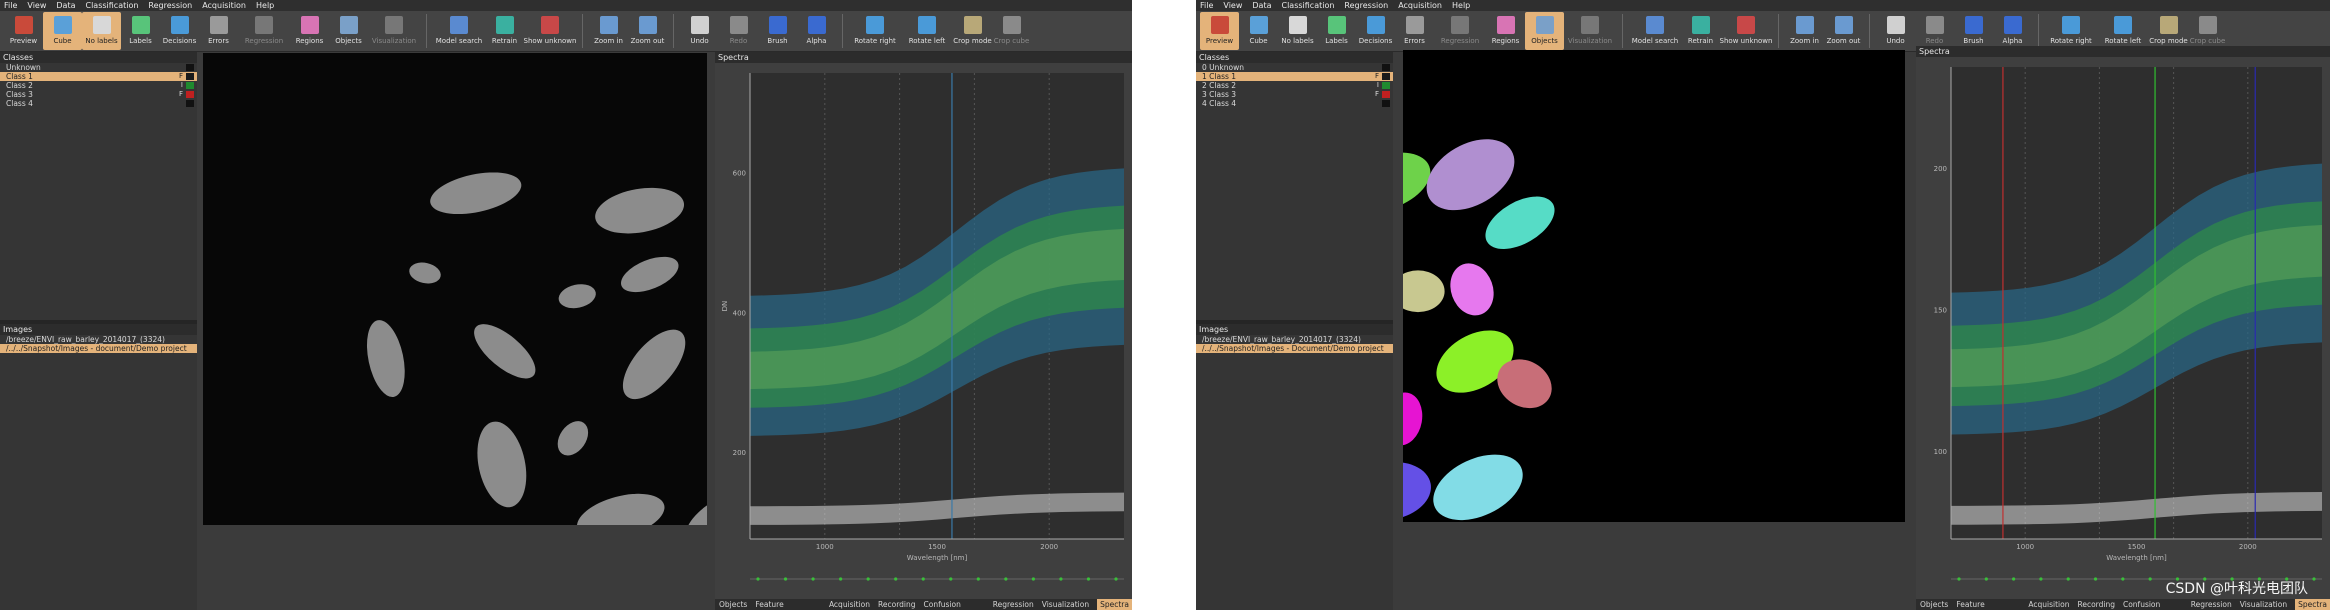 The width and height of the screenshot is (2330, 610). I want to click on class-row: 3 Class 3 F, so click(1294, 94).